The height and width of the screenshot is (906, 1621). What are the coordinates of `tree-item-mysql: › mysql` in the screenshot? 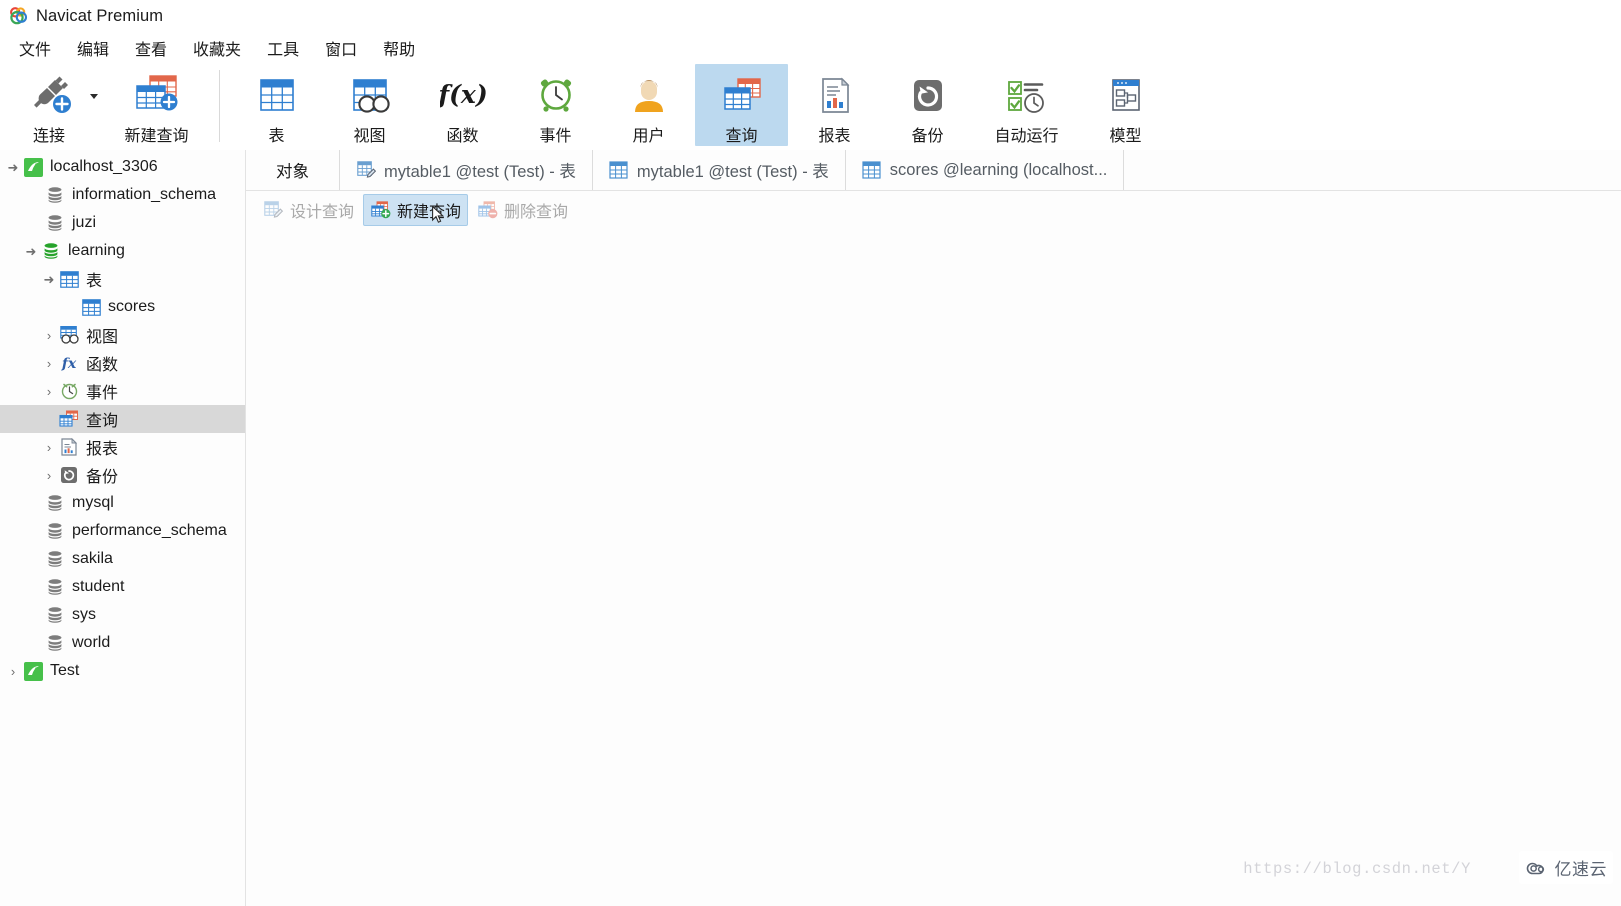 It's located at (122, 503).